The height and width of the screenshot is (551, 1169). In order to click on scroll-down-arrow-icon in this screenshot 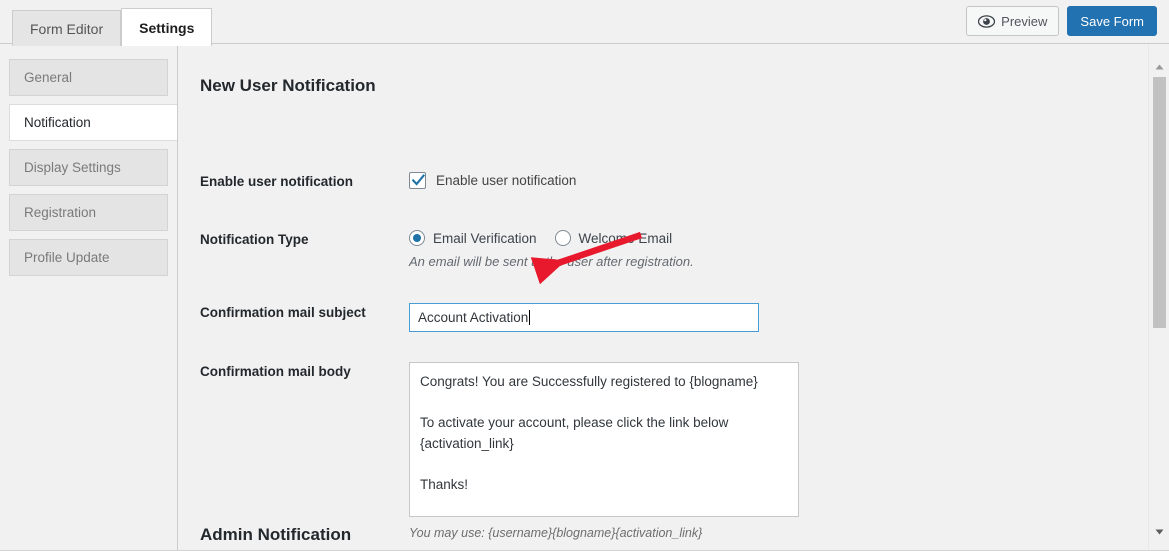, I will do `click(1159, 531)`.